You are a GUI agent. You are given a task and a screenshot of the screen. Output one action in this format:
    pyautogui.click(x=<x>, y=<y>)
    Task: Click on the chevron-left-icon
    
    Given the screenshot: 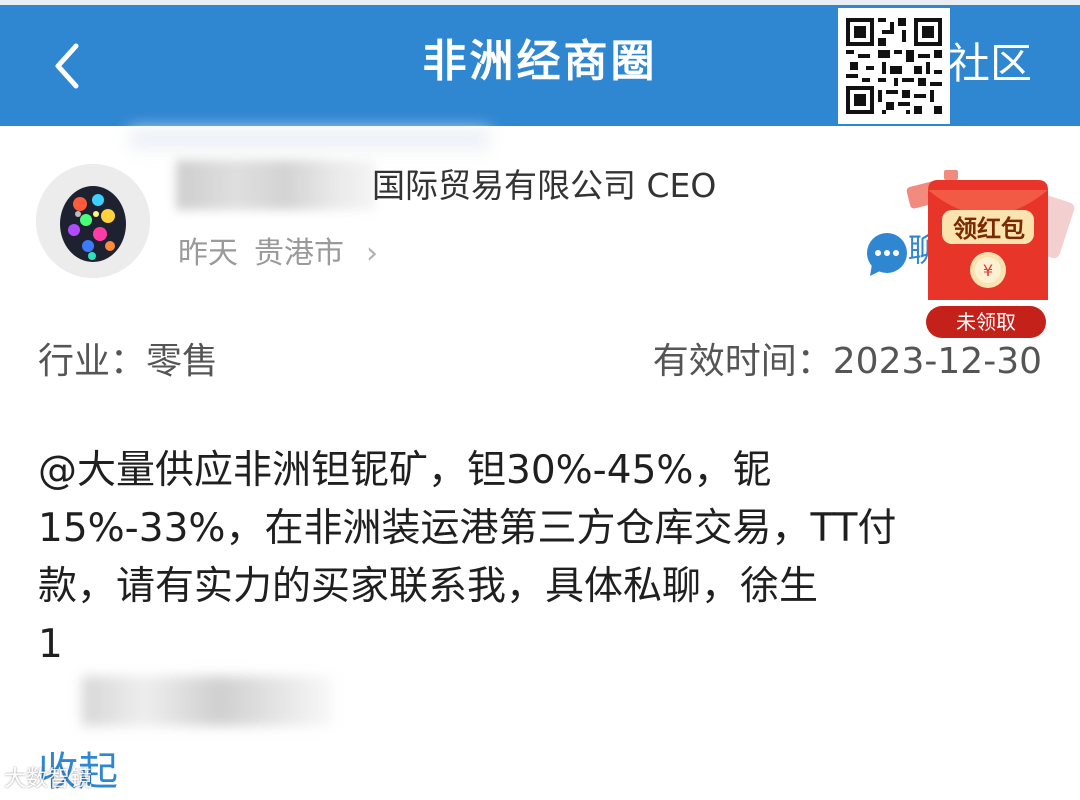 What is the action you would take?
    pyautogui.click(x=67, y=66)
    